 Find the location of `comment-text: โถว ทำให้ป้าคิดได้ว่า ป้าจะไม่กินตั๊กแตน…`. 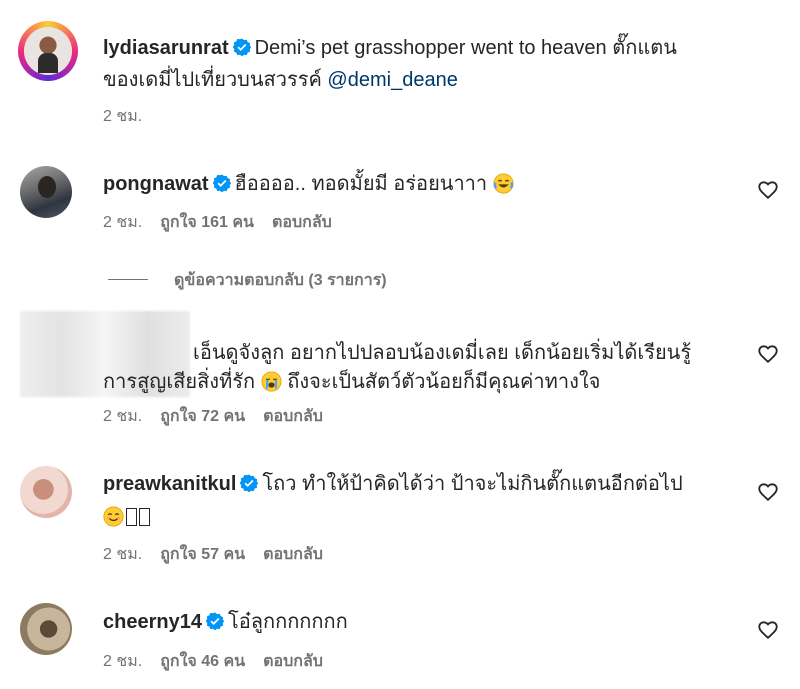

comment-text: โถว ทำให้ป้าคิดได้ว่า ป้าจะไม่กินตั๊กแตน… is located at coordinates (472, 484).